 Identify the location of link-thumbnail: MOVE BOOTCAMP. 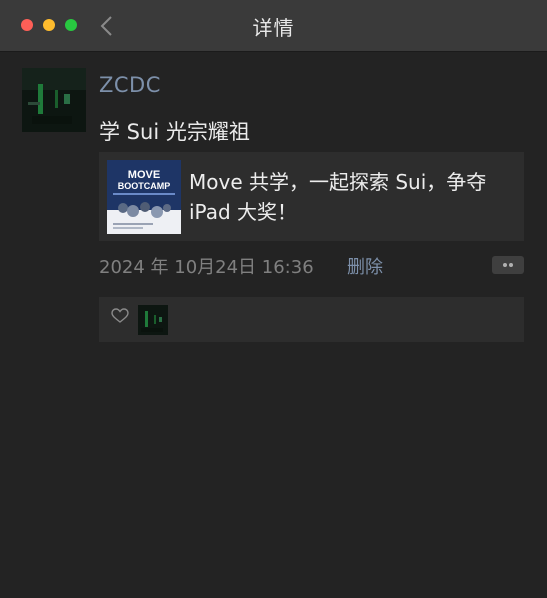
(144, 197).